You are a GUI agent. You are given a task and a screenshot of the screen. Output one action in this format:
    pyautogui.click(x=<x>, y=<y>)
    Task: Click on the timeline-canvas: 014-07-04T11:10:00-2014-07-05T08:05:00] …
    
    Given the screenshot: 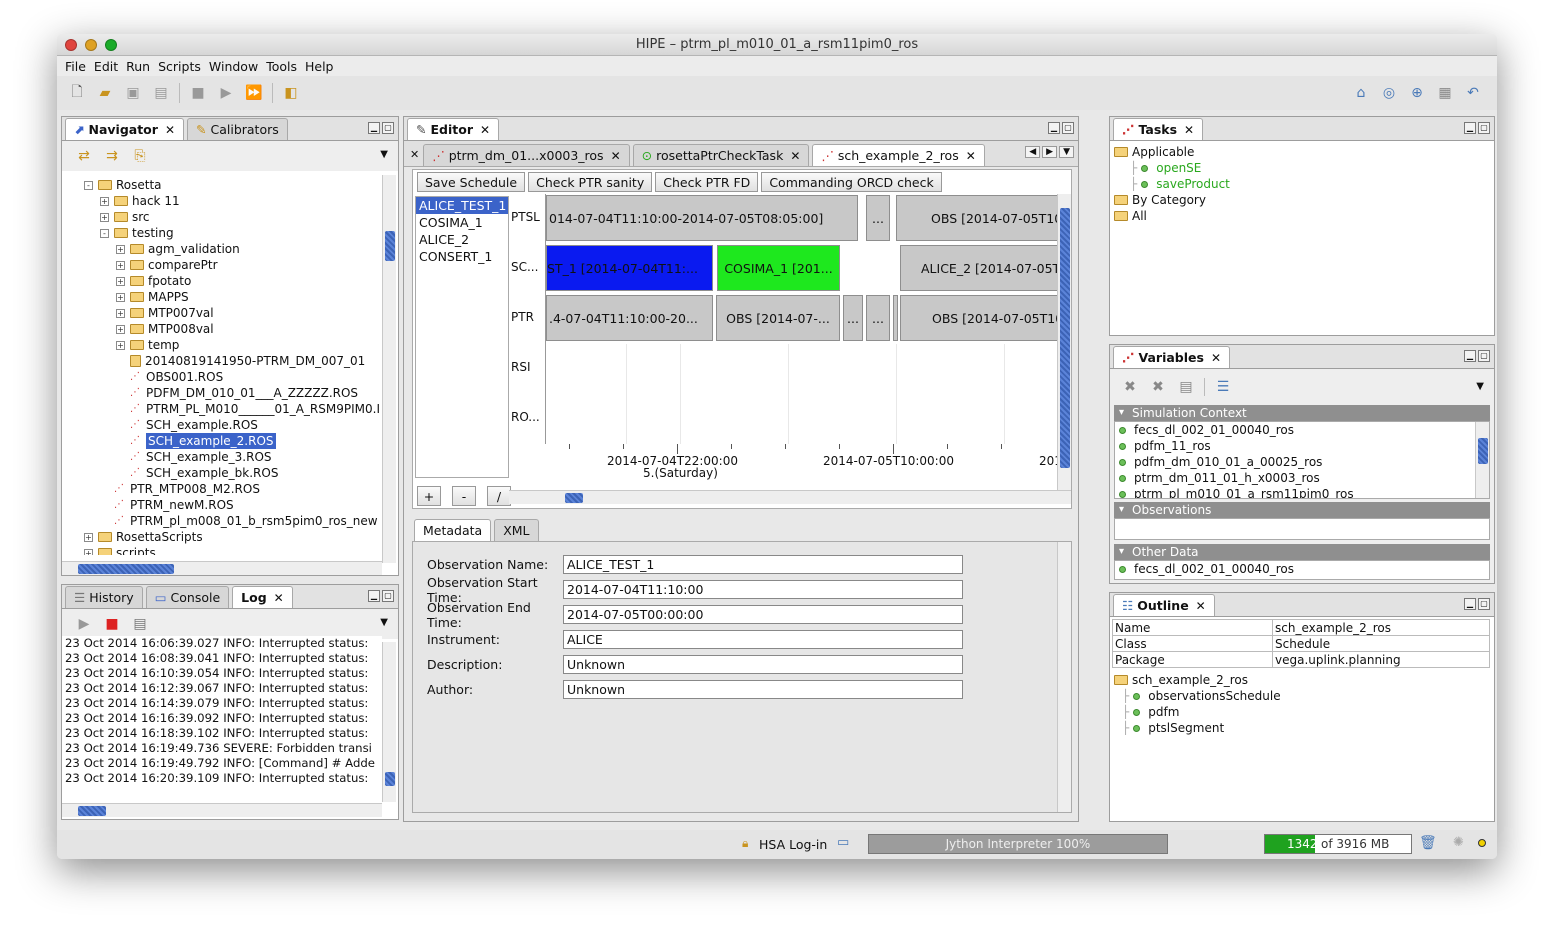 What is the action you would take?
    pyautogui.click(x=801, y=319)
    